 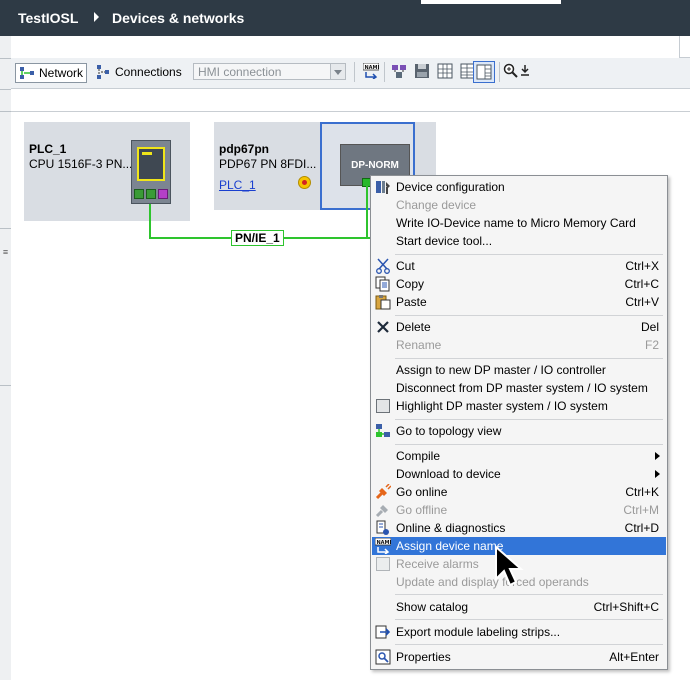 What do you see at coordinates (491, 2) in the screenshot?
I see `title-bar-notch` at bounding box center [491, 2].